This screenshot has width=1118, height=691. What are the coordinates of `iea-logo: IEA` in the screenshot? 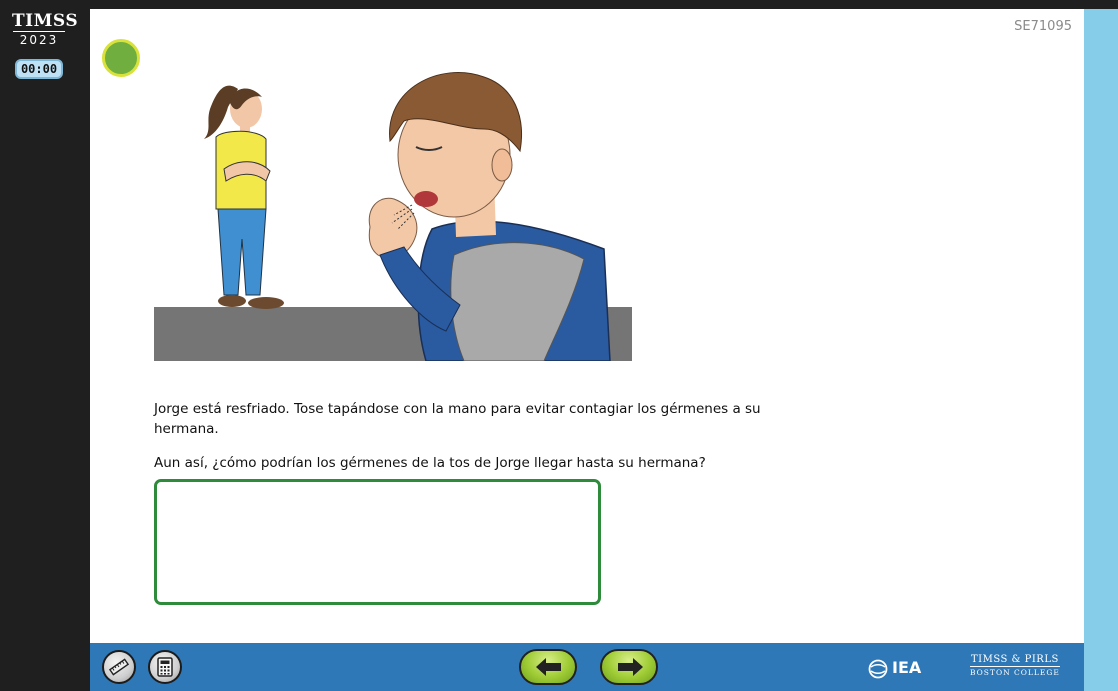 It's located at (894, 668).